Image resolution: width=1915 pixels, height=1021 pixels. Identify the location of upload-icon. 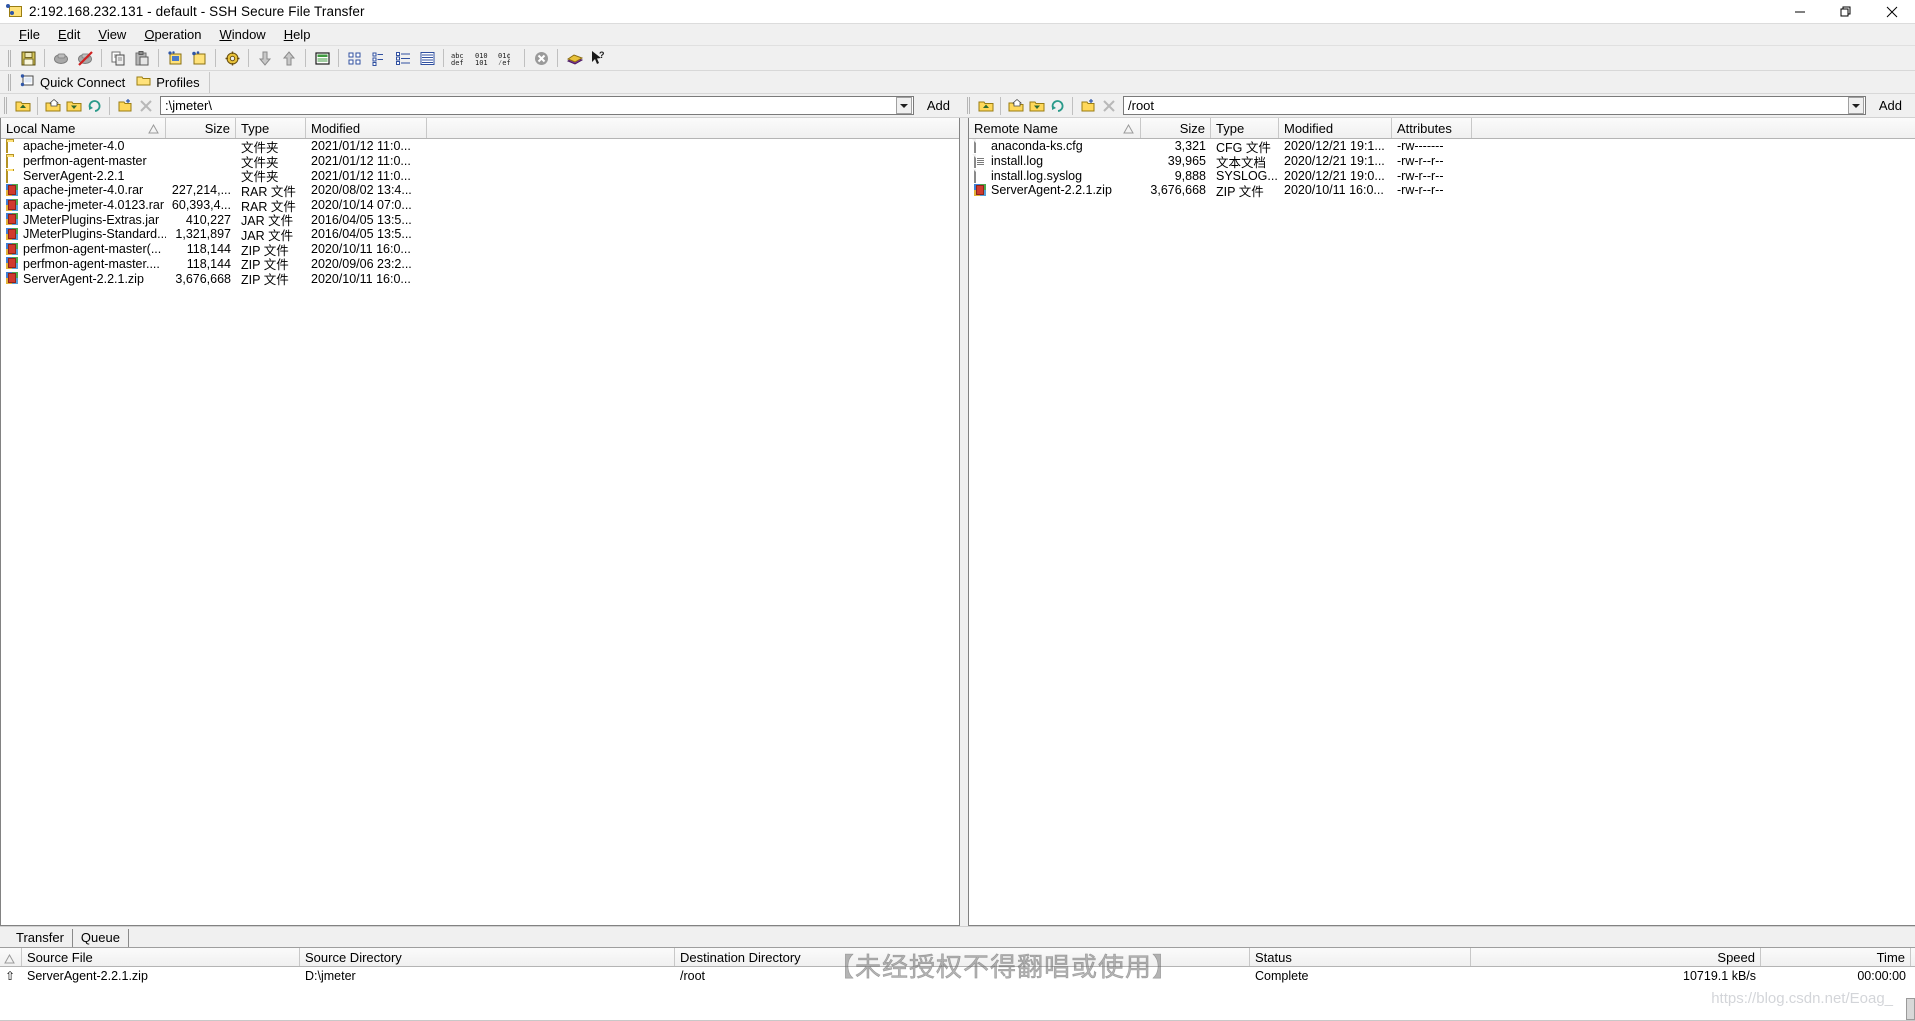
(289, 58).